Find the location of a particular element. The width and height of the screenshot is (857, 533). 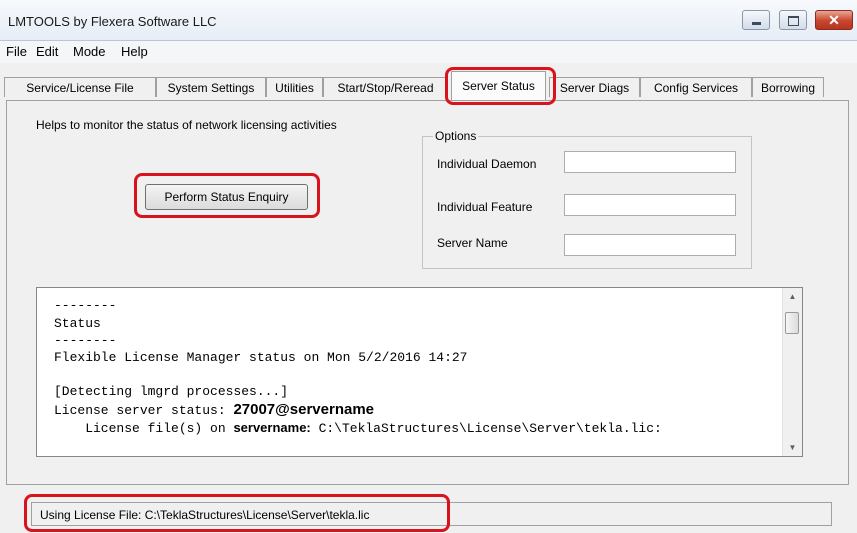

window-title: LMTOOLS by Flexera Software LLC is located at coordinates (112, 21).